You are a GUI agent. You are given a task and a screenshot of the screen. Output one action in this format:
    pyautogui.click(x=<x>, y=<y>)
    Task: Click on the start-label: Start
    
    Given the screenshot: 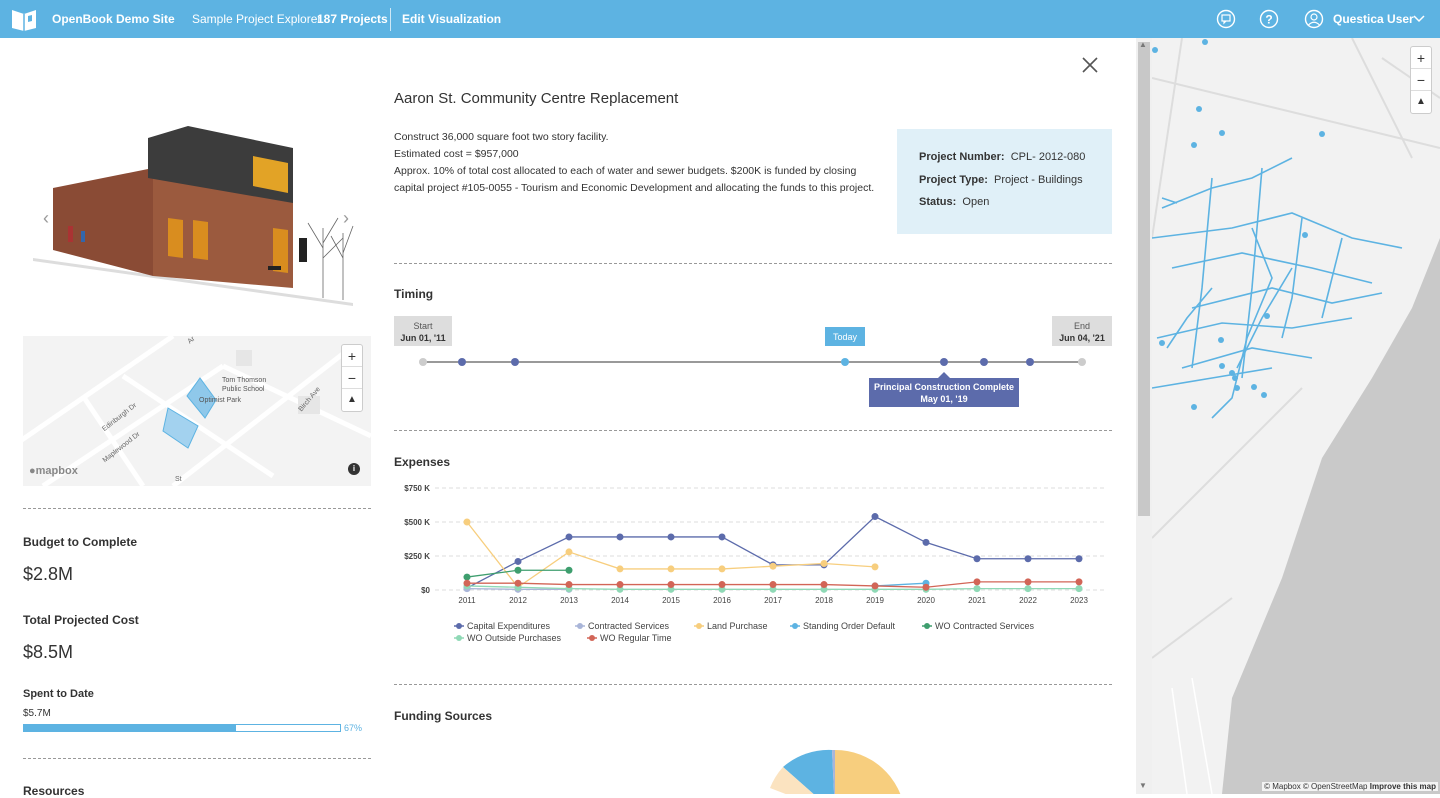 What is the action you would take?
    pyautogui.click(x=423, y=326)
    